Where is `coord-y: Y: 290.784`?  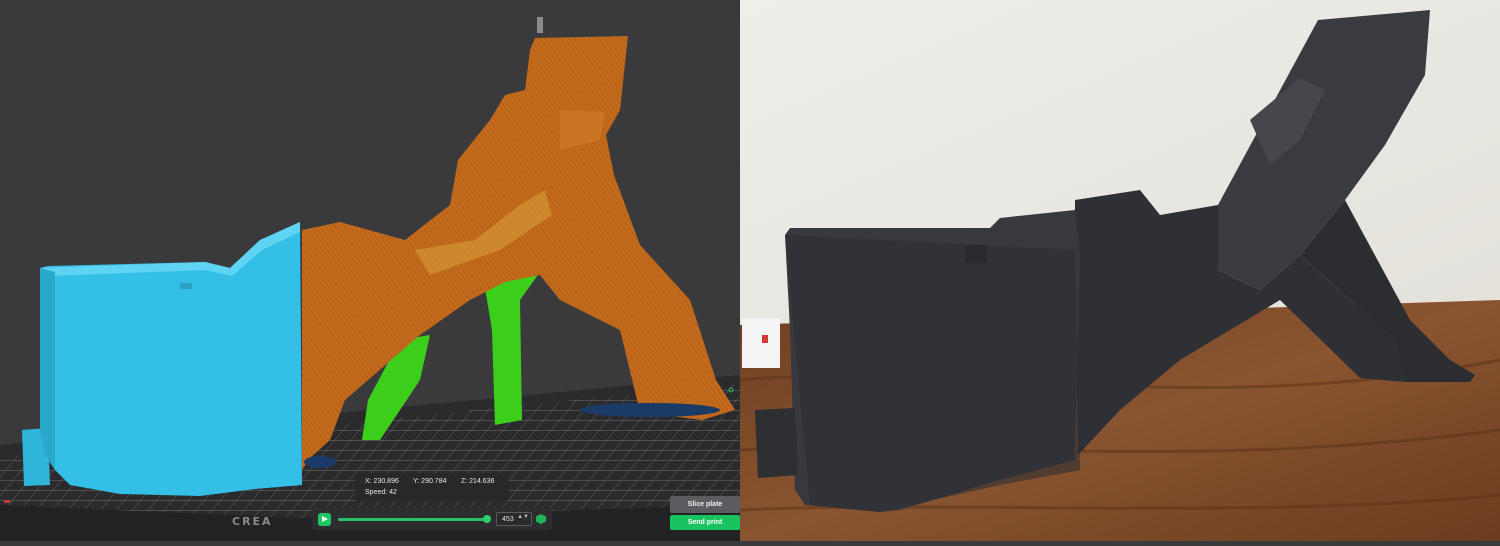
coord-y: Y: 290.784 is located at coordinates (430, 481).